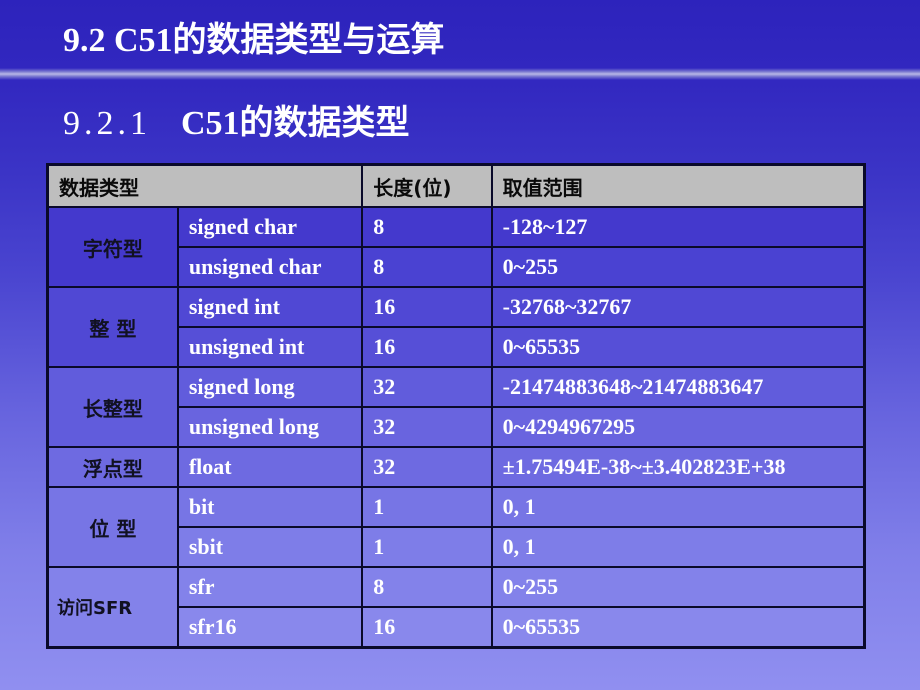 The image size is (920, 690). What do you see at coordinates (678, 227) in the screenshot?
I see `range-cell: -128~127` at bounding box center [678, 227].